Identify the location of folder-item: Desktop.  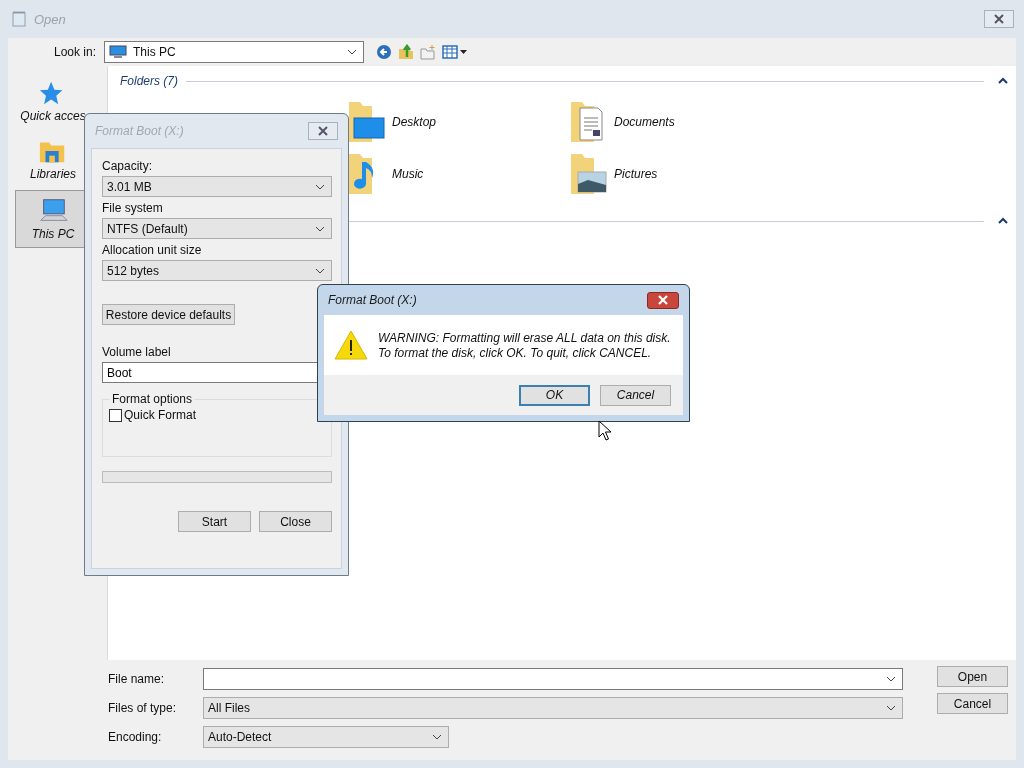
(457, 122).